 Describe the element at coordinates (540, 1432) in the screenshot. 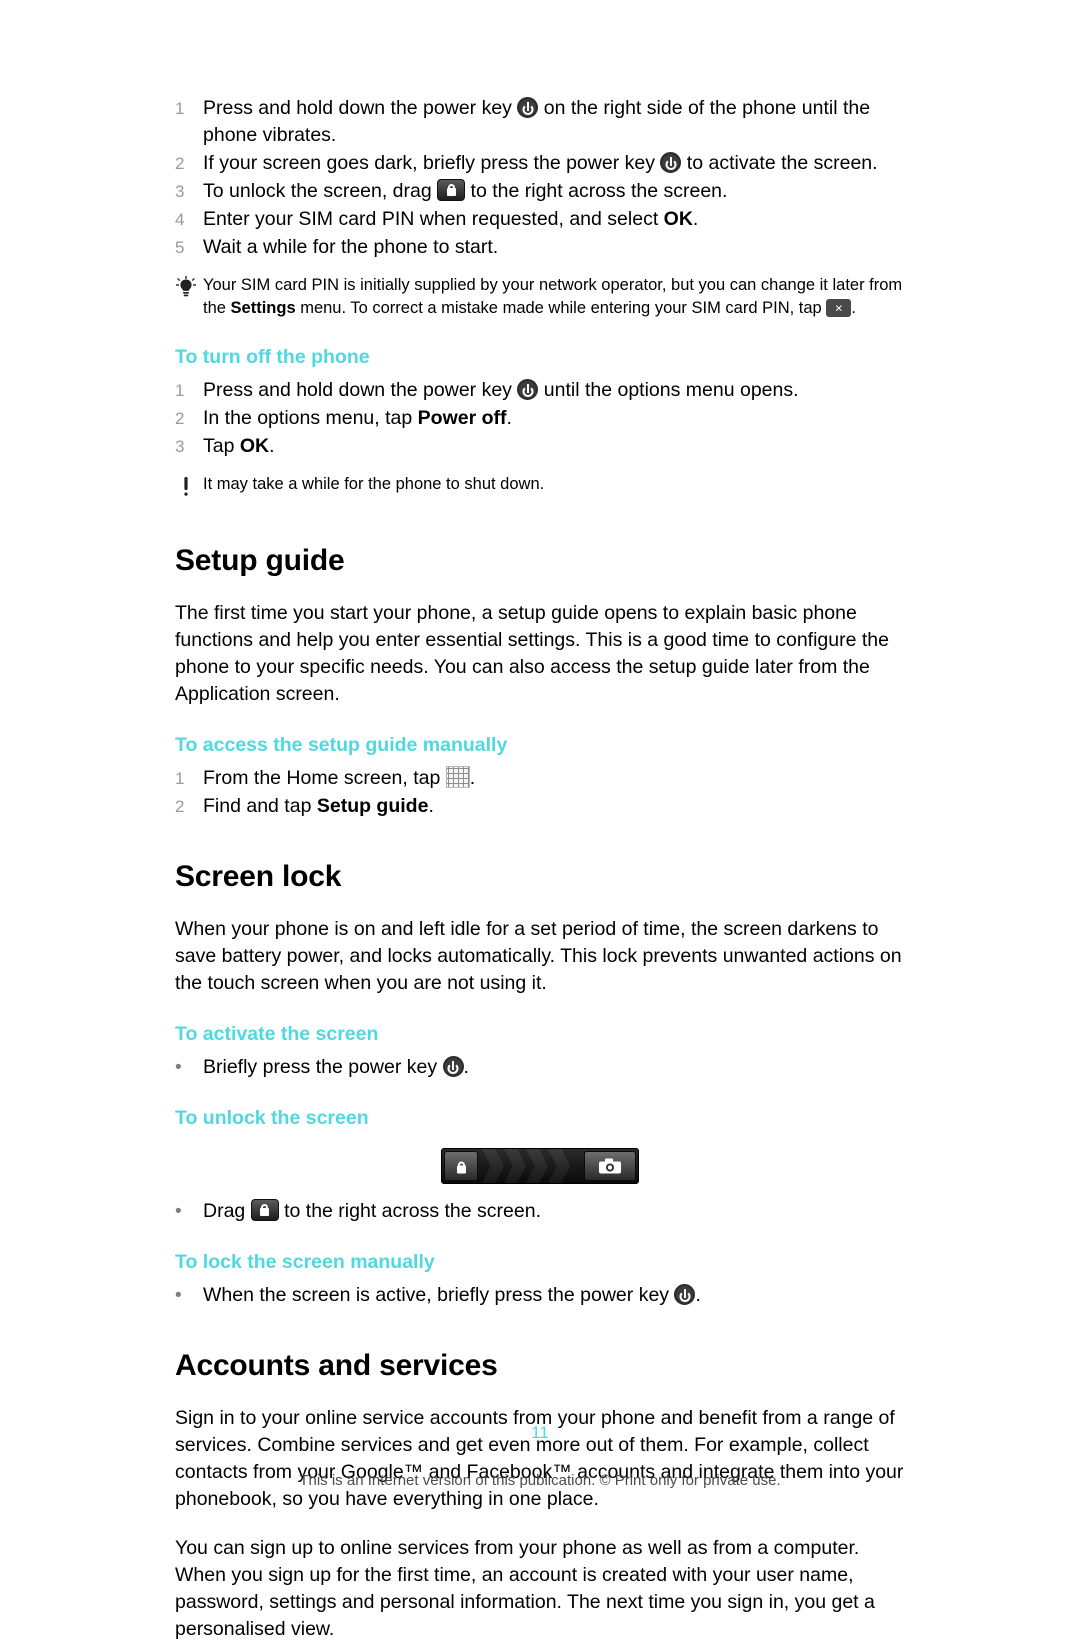

I see `page-number: 11` at that location.